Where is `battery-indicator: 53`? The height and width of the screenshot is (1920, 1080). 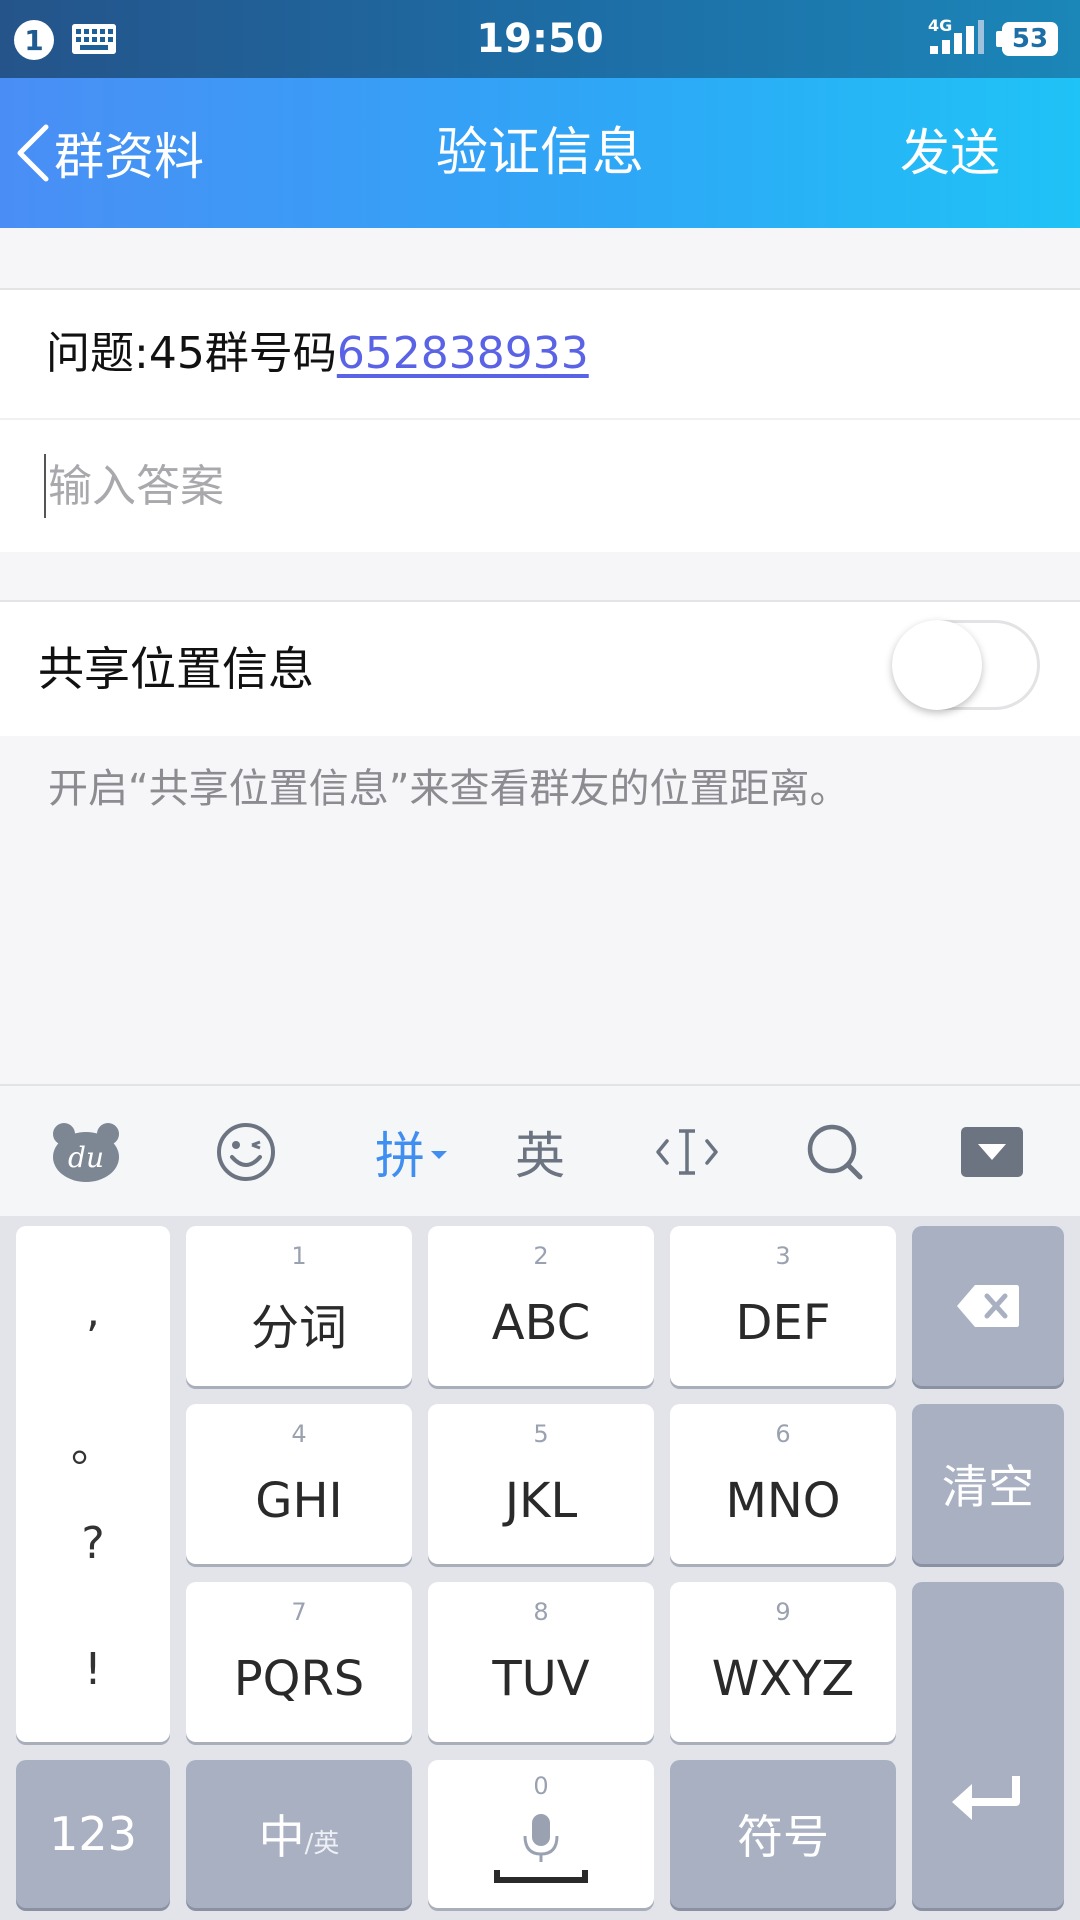 battery-indicator: 53 is located at coordinates (1030, 39).